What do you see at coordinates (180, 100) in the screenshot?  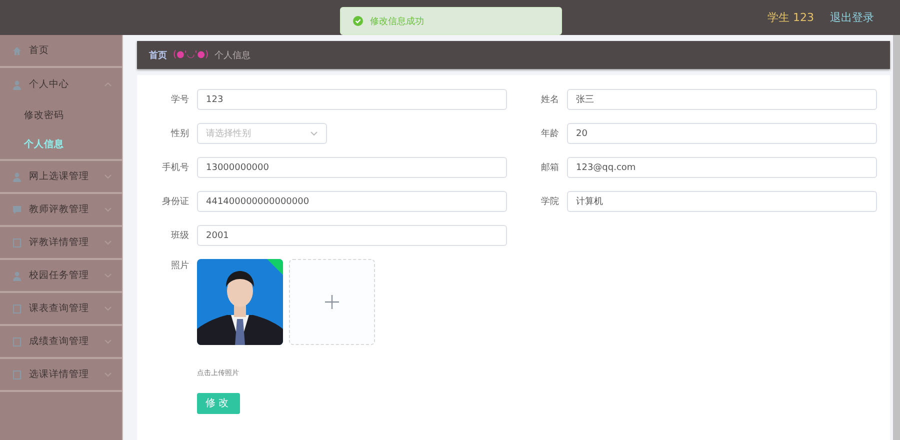 I see `field-label: 学号` at bounding box center [180, 100].